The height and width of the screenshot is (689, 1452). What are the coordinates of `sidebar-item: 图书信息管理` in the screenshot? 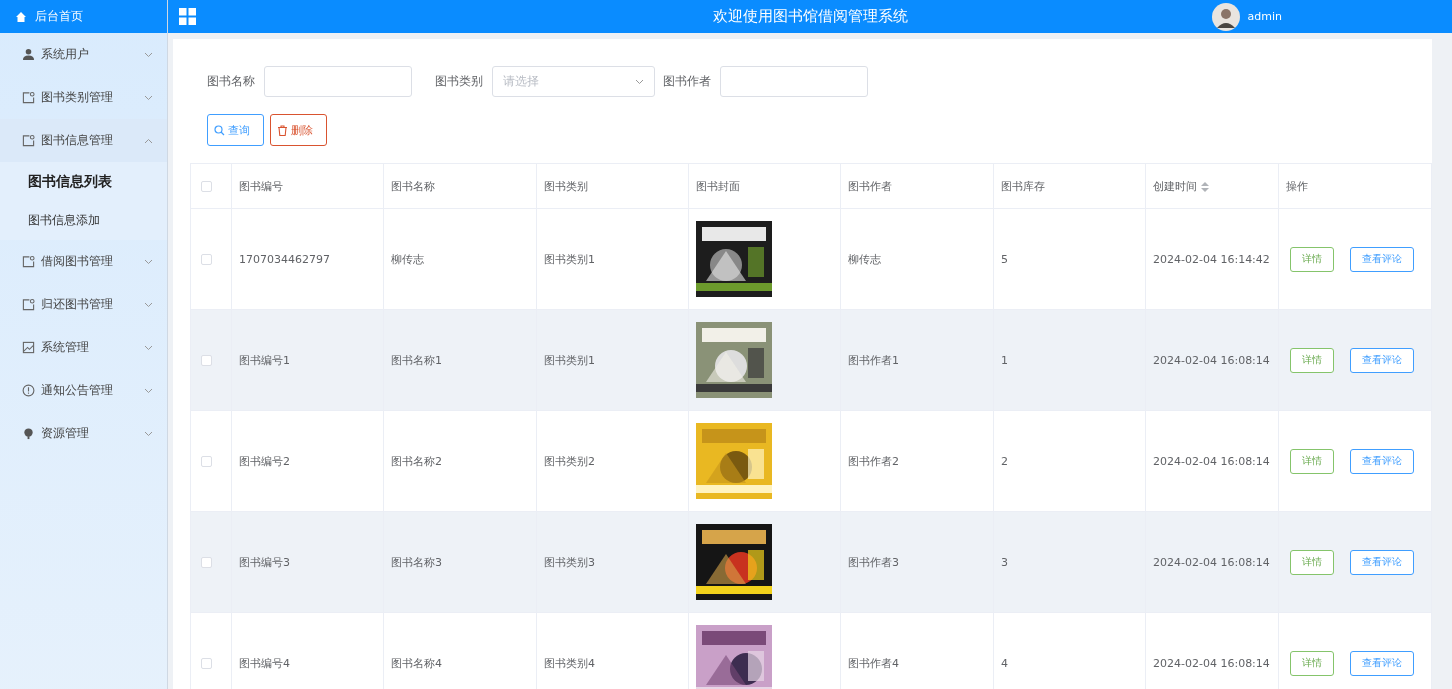 It's located at (83, 140).